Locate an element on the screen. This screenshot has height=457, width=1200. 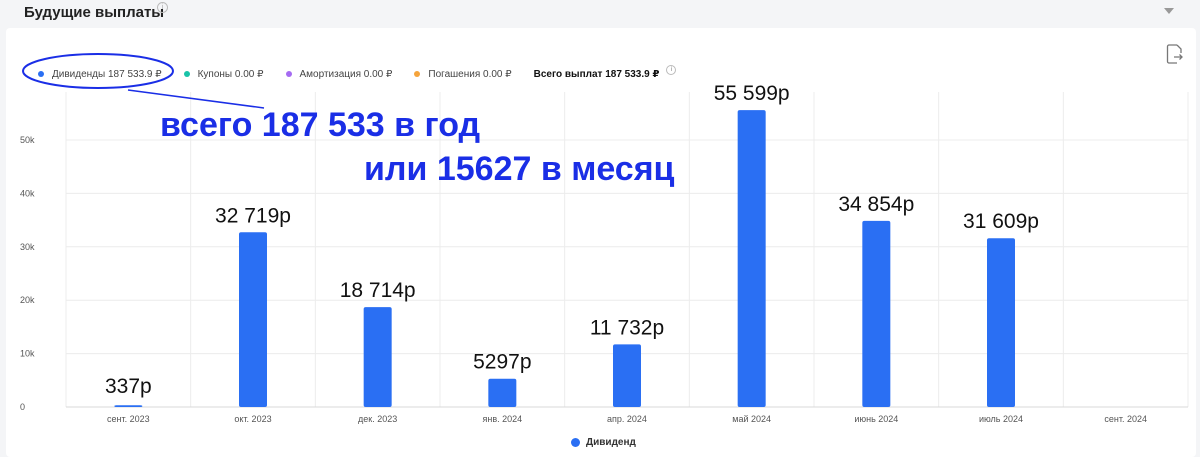
bar-value-label: 32 719р is located at coordinates (253, 215).